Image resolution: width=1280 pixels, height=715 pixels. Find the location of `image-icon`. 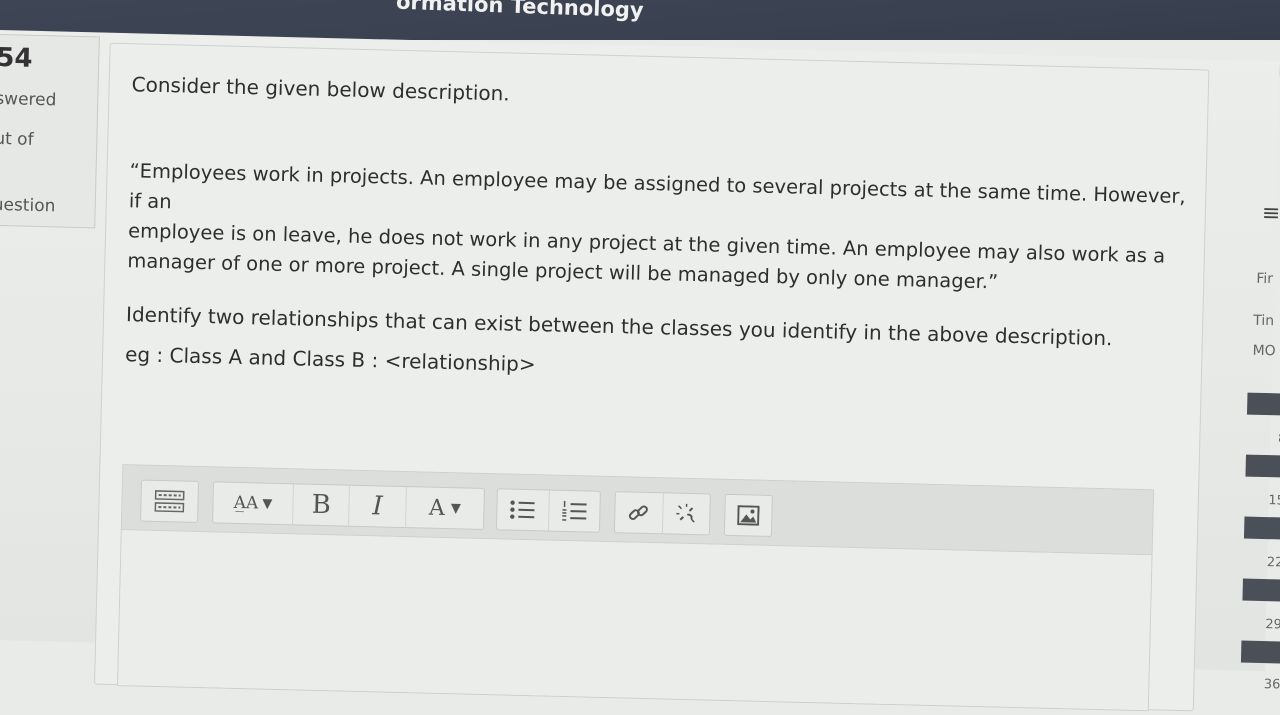

image-icon is located at coordinates (748, 515).